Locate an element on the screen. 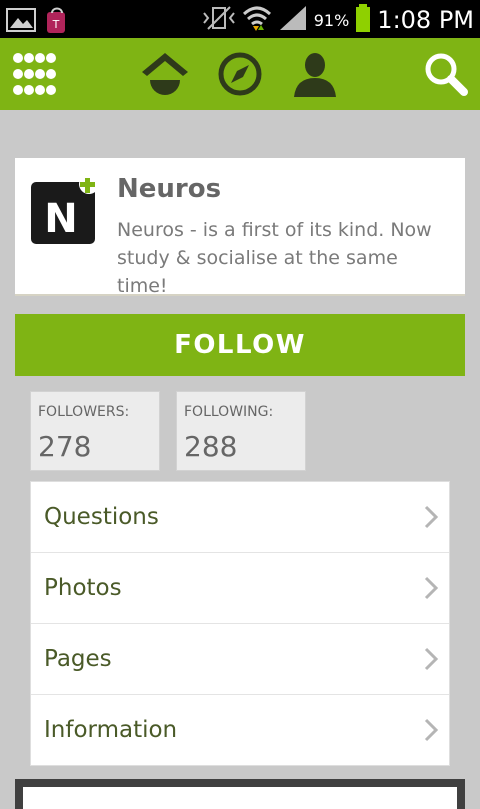 This screenshot has height=809, width=480. clock: 1:08 PM is located at coordinates (425, 20).